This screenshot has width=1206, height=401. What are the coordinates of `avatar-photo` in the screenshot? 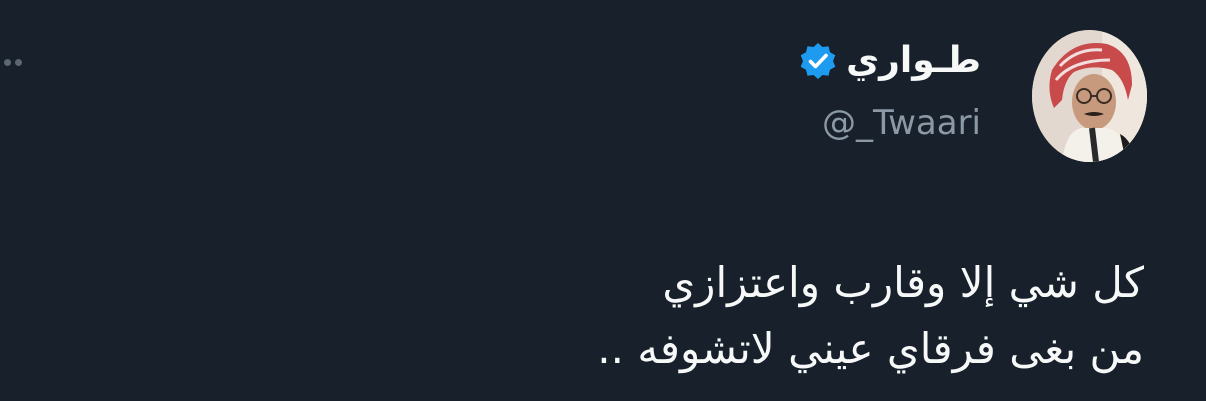 It's located at (1089, 96).